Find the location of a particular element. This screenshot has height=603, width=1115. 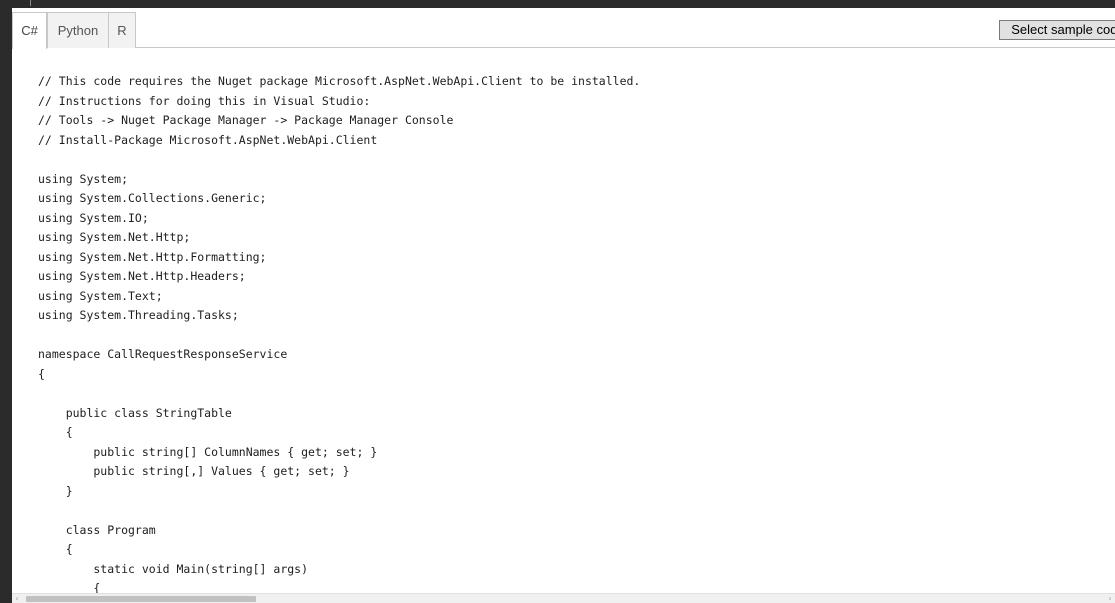

code-line: using System.IO; is located at coordinates (93, 217).